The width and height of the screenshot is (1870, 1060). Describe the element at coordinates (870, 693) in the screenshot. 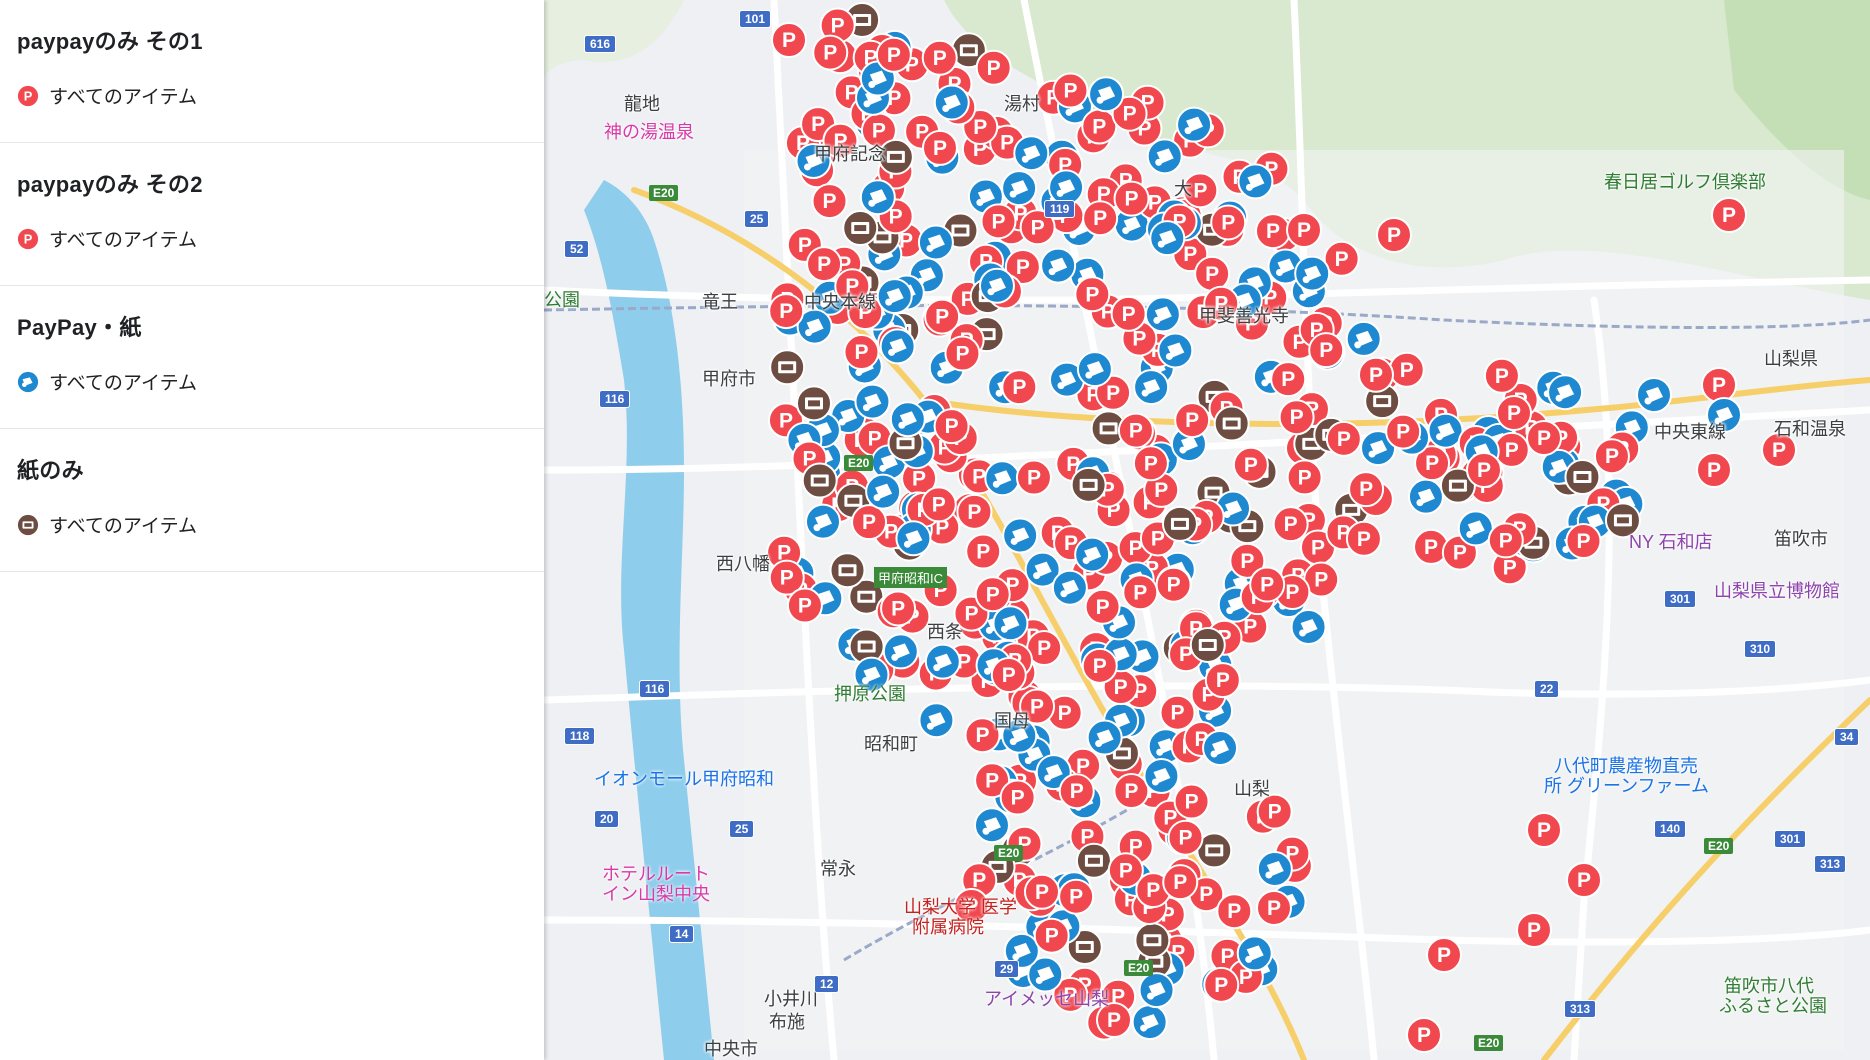

I see `poi-label: 押原公園` at that location.